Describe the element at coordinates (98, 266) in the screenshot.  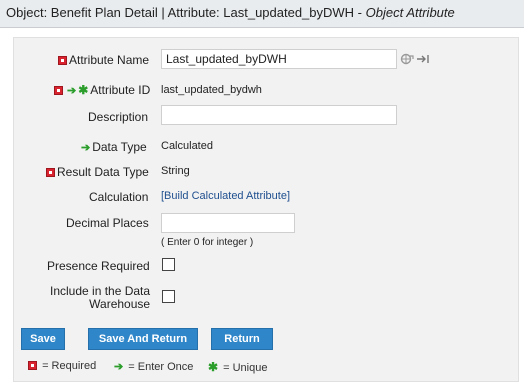
I see `presence-required-label: Presence Required` at that location.